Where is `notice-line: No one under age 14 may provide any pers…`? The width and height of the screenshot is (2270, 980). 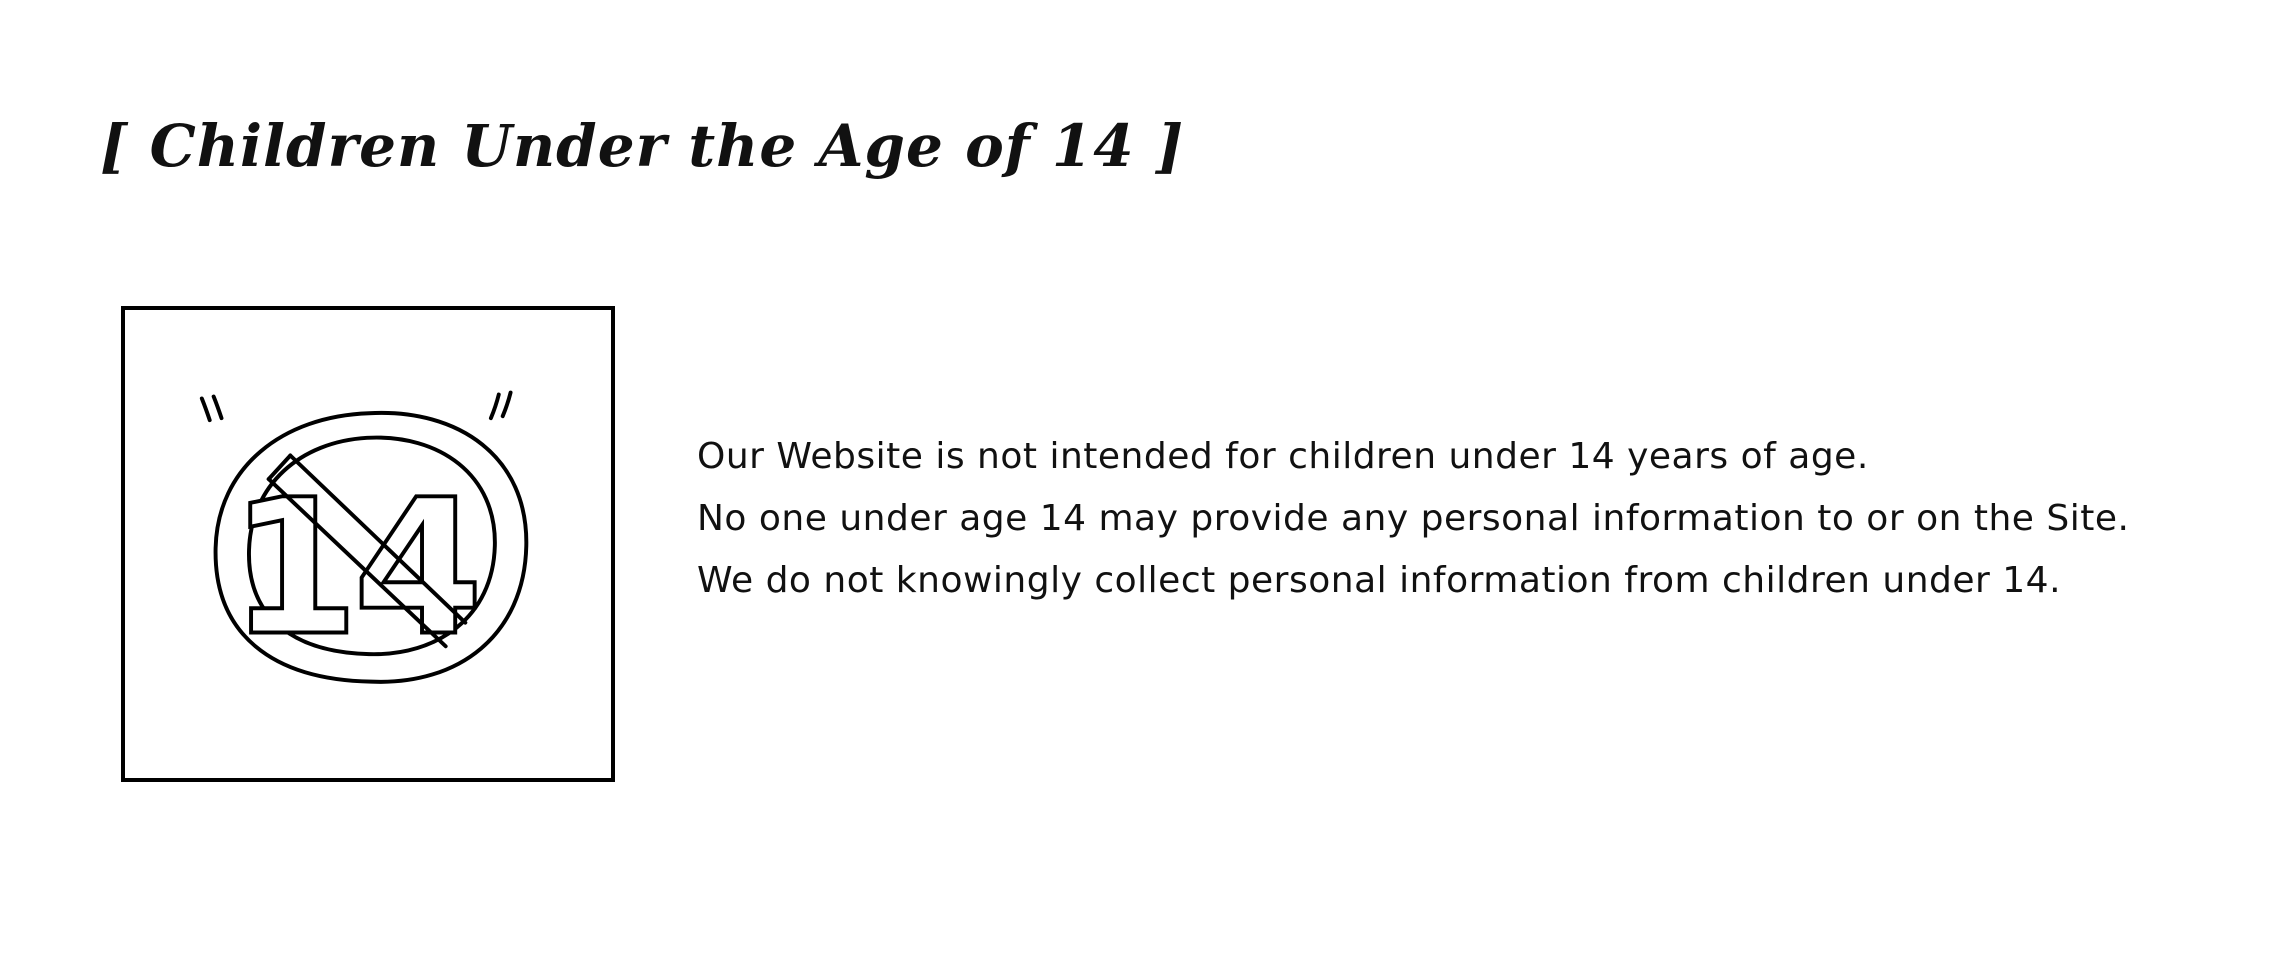 notice-line: No one under age 14 may provide any pers… is located at coordinates (1413, 518).